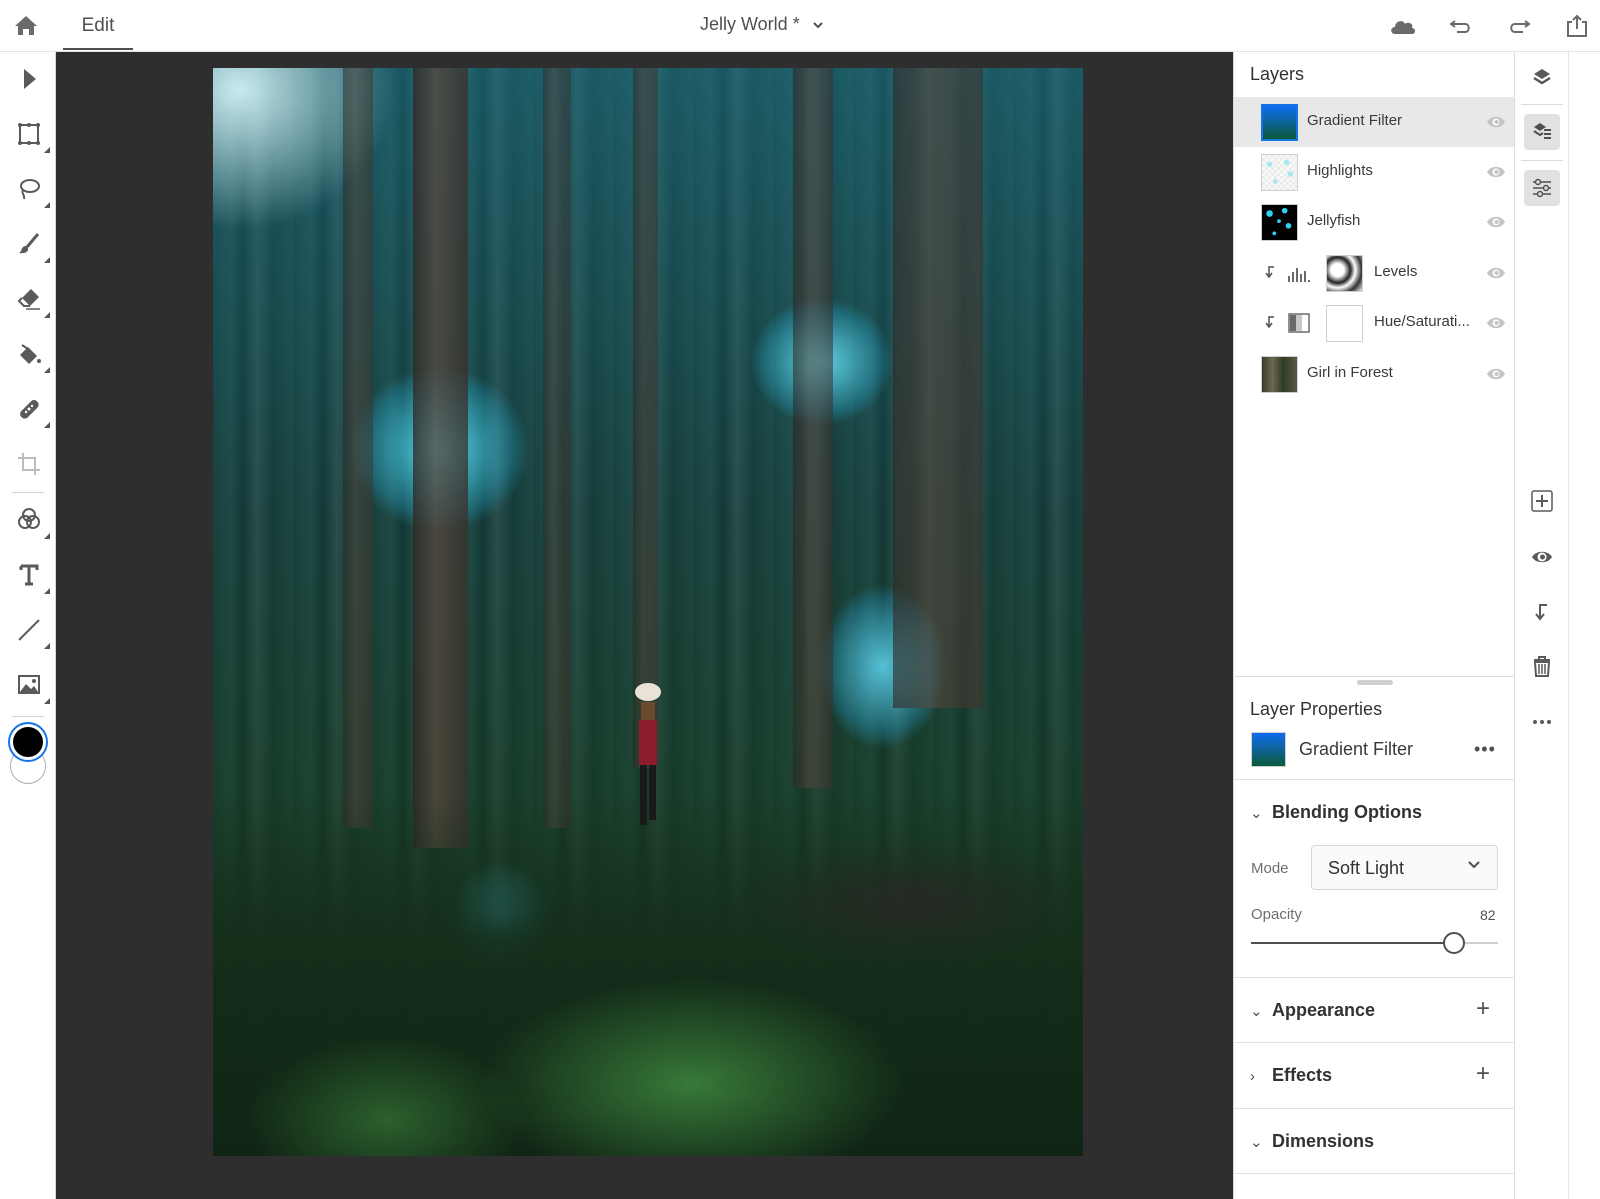  I want to click on lasso-icon, so click(30, 189).